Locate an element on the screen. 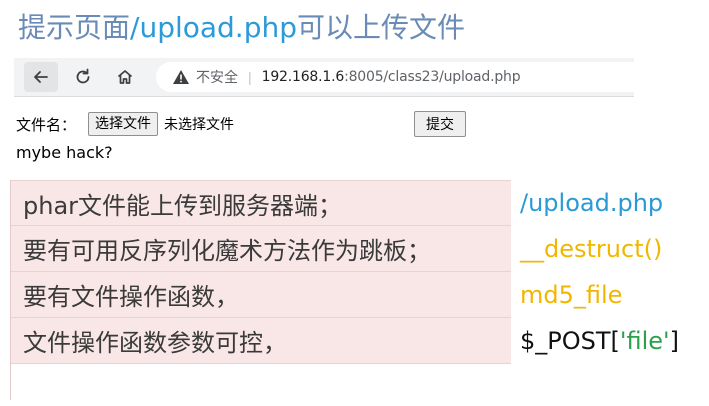  condition-row: phar文件能上传到服务器端； is located at coordinates (261, 203).